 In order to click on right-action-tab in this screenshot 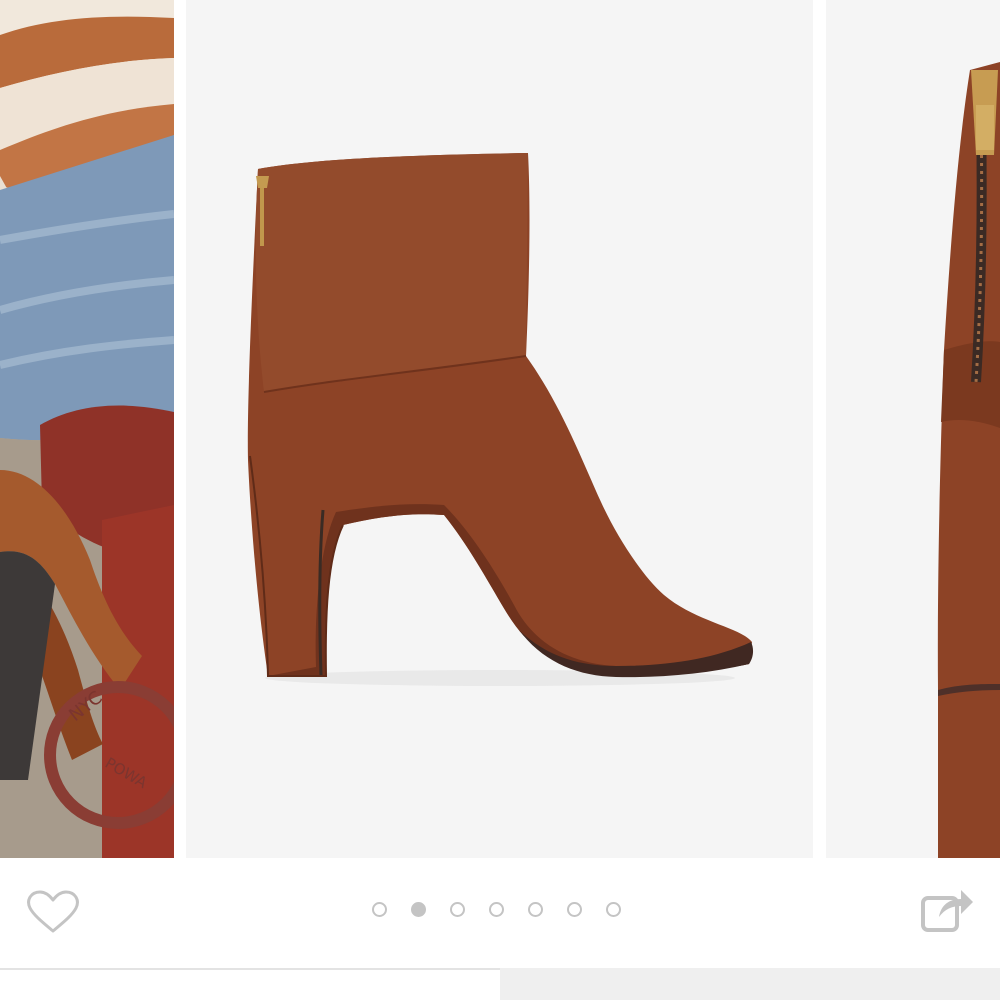, I will do `click(750, 984)`.